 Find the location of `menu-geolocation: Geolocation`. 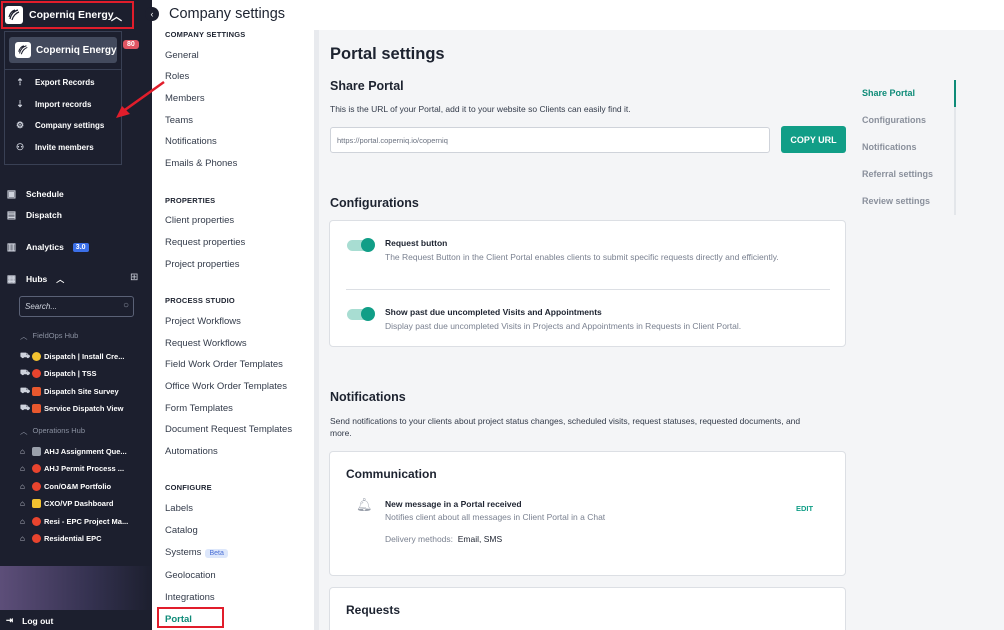

menu-geolocation: Geolocation is located at coordinates (190, 575).